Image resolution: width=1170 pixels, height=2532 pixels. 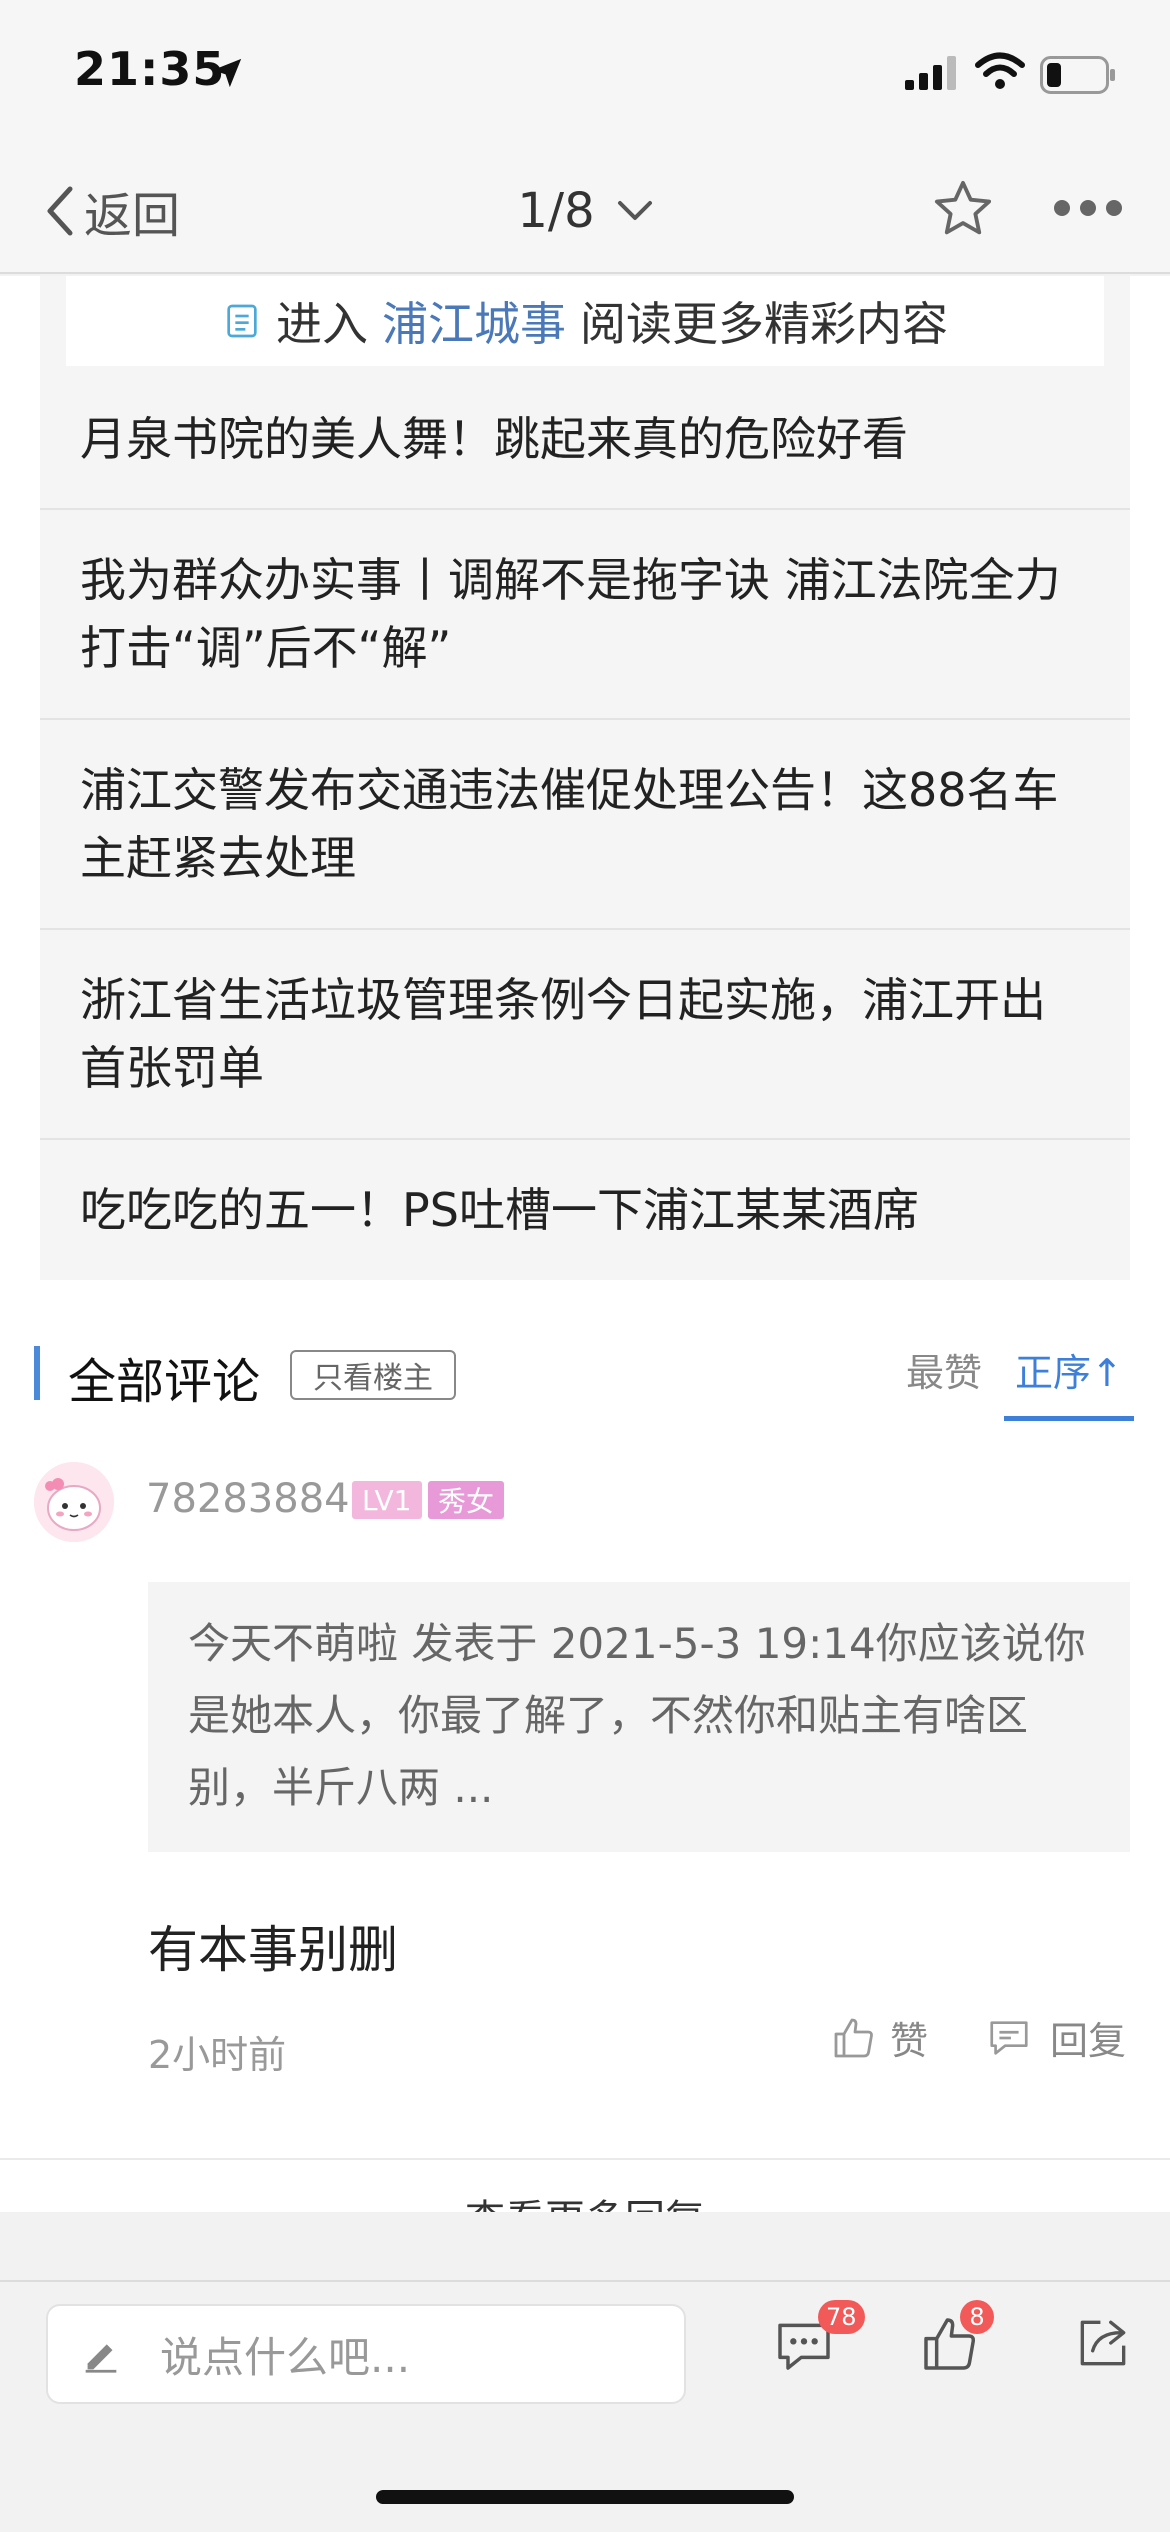 What do you see at coordinates (322, 324) in the screenshot?
I see `promo-prefix: 进入` at bounding box center [322, 324].